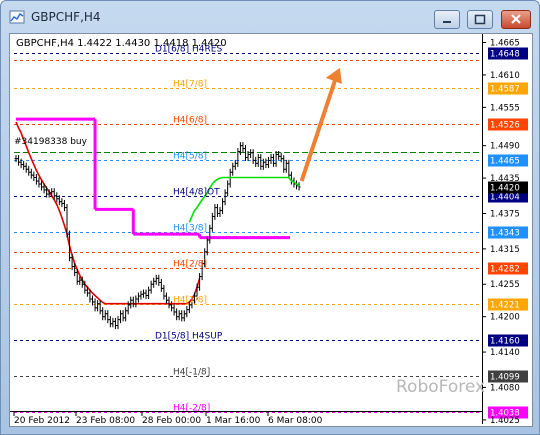  I want to click on close-button, so click(516, 19).